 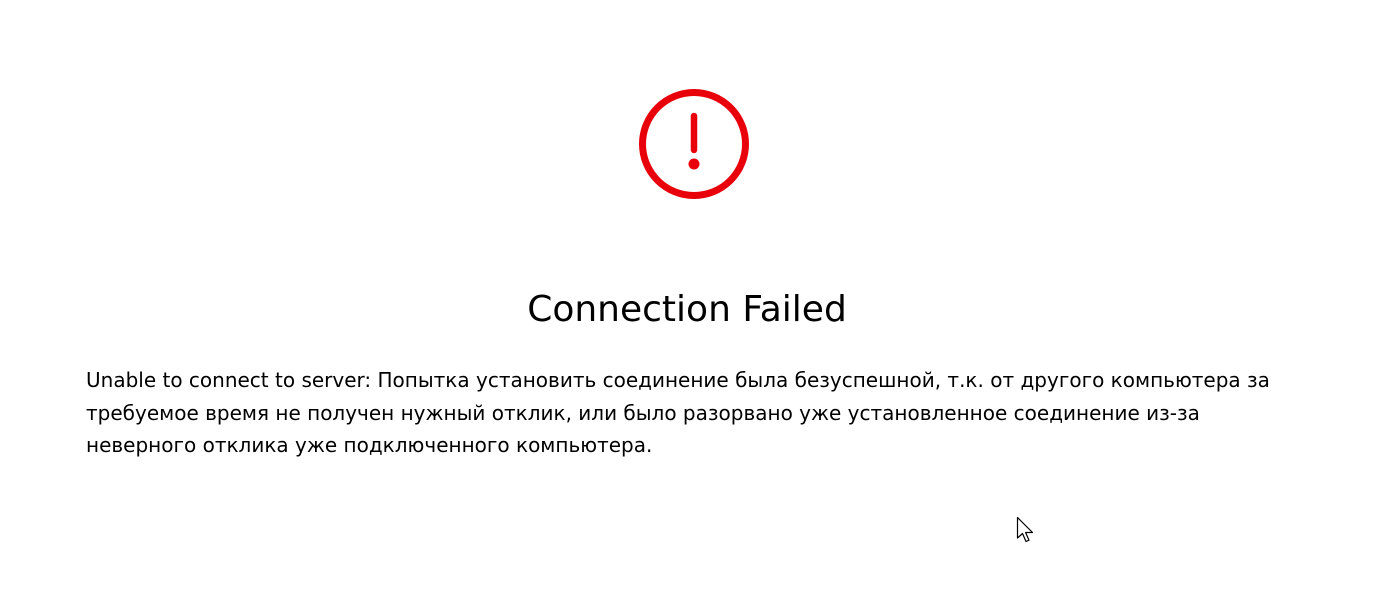 I want to click on dialog-title: Connection Failed, so click(x=687, y=309).